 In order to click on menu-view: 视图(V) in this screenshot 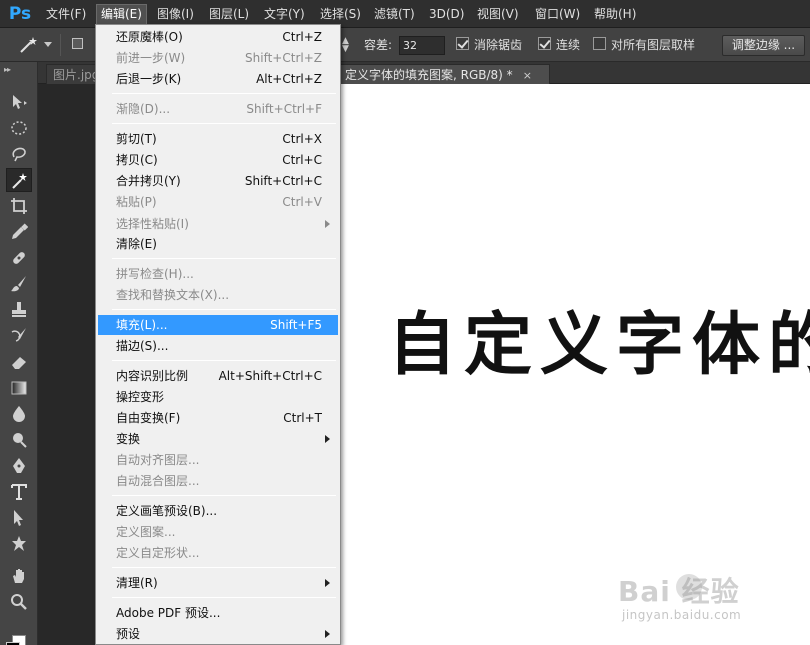, I will do `click(498, 14)`.